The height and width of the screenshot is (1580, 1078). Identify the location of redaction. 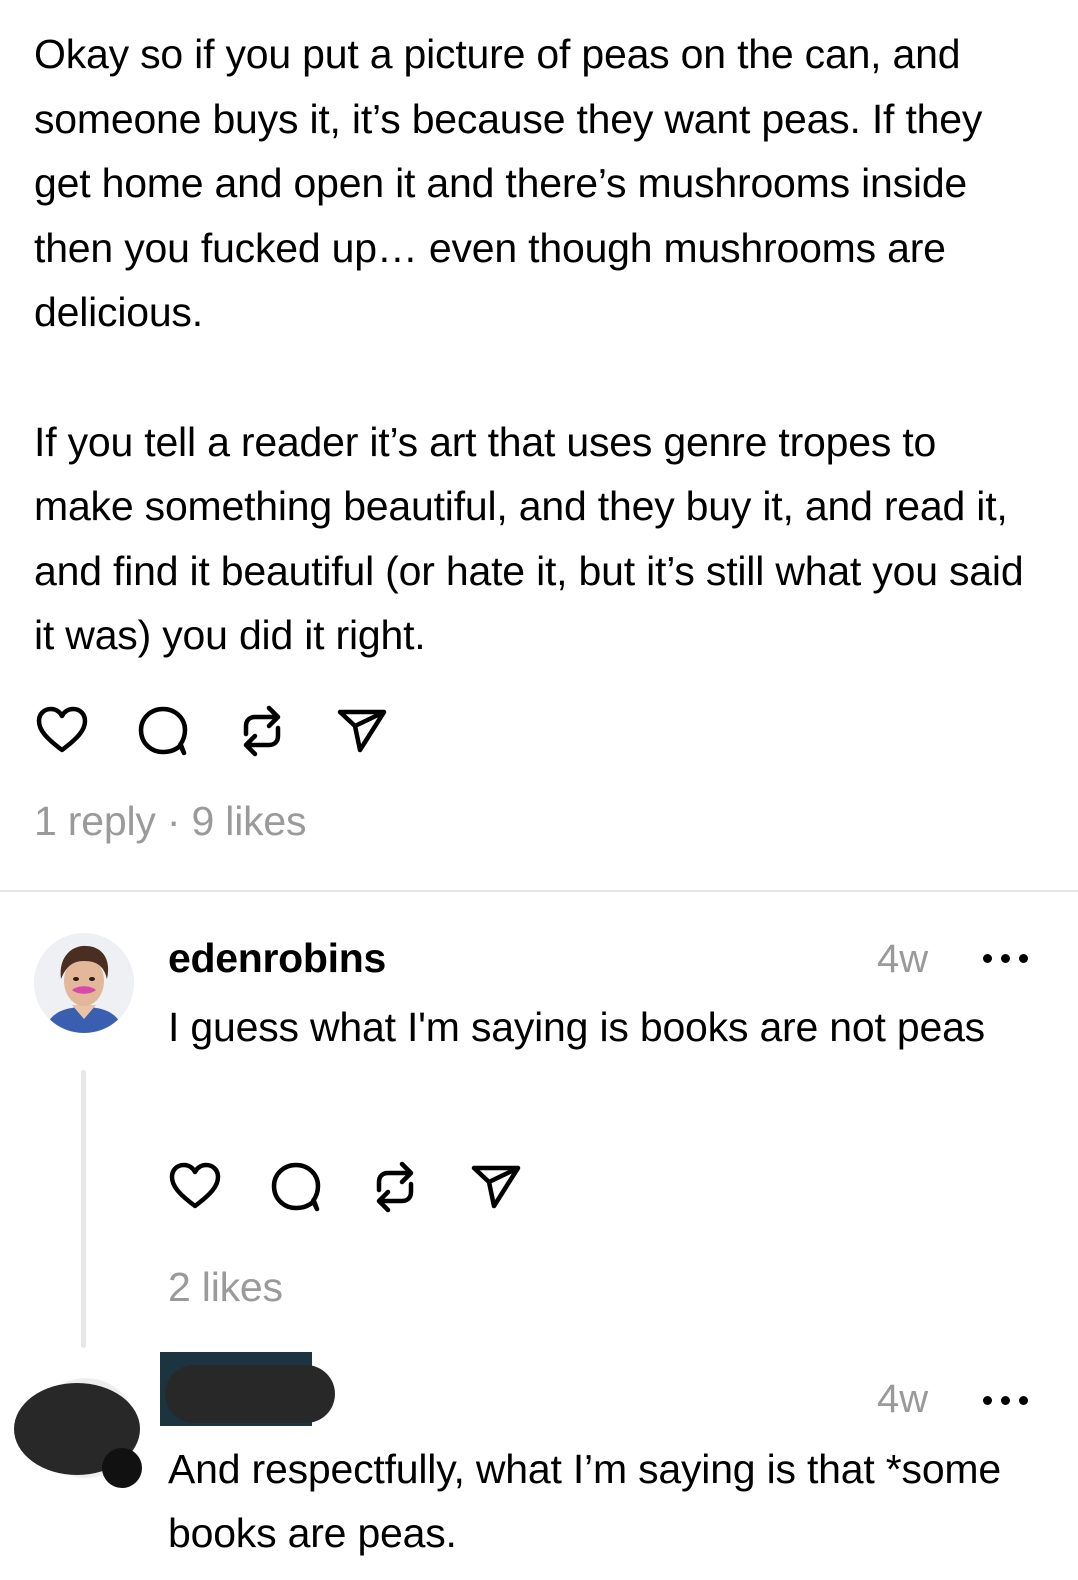
(250, 1394).